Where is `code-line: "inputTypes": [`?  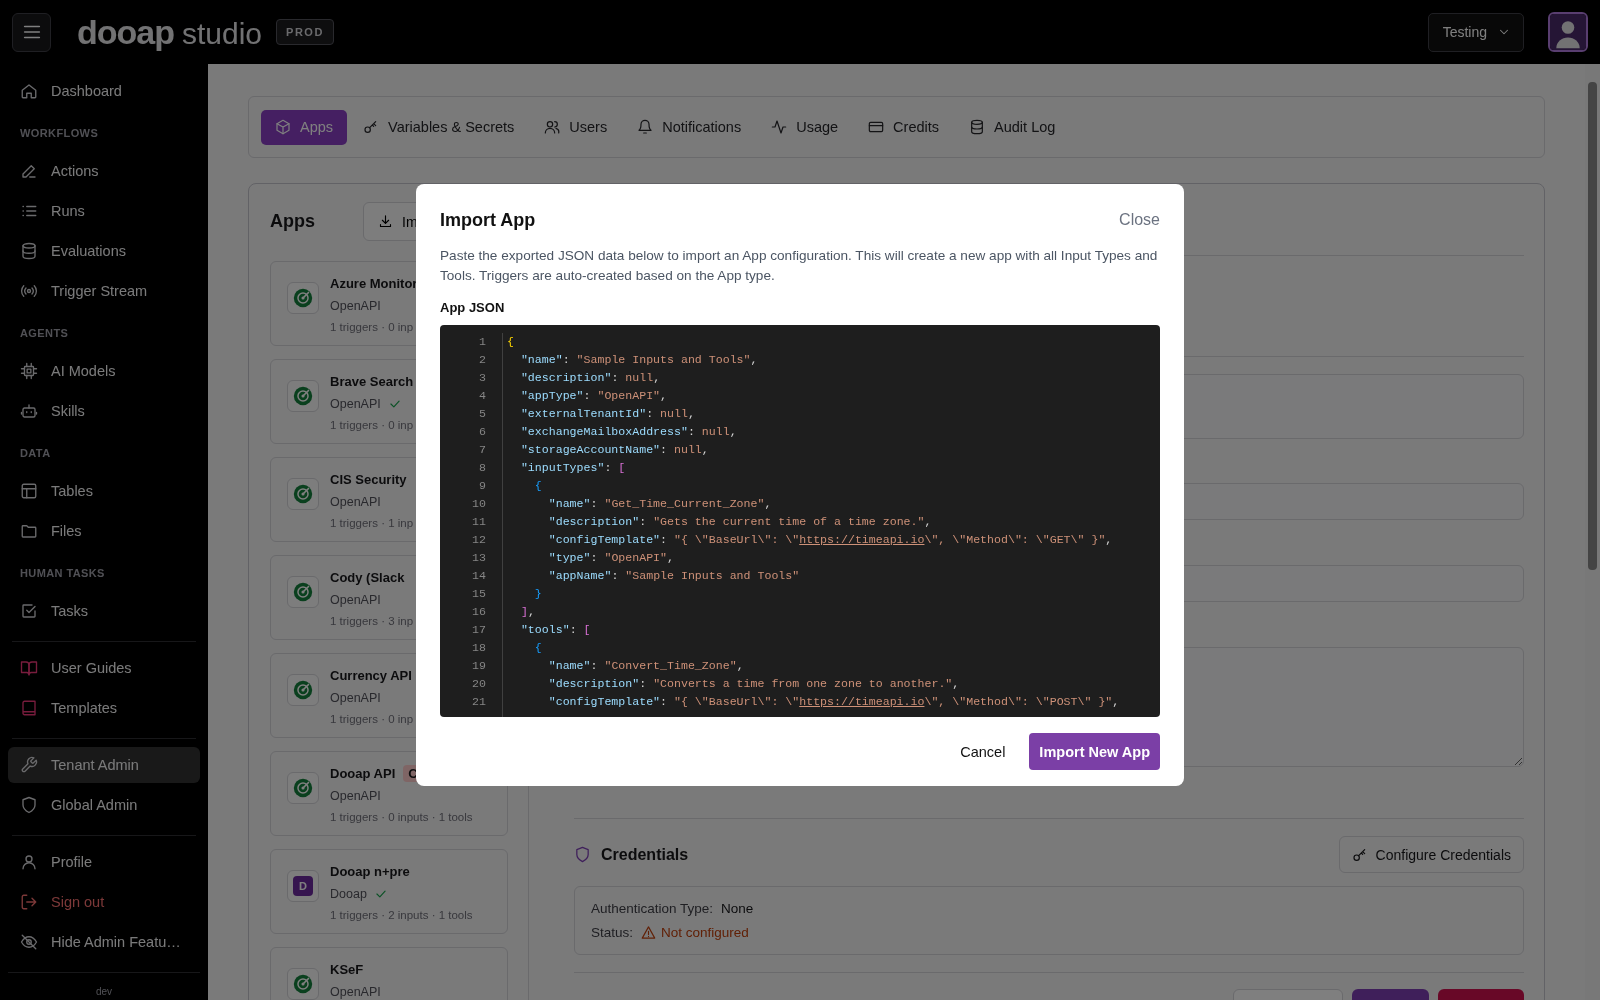
code-line: "inputTypes": [ is located at coordinates (573, 468).